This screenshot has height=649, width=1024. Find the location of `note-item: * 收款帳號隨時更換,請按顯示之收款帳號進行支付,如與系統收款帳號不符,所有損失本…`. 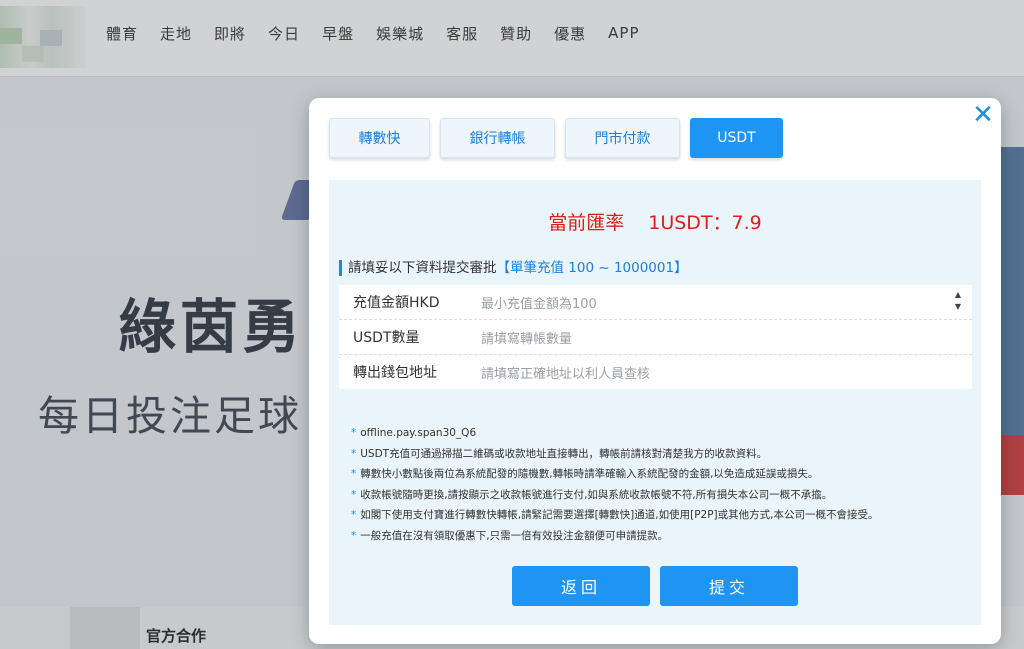

note-item: * 收款帳號隨時更換,請按顯示之收款帳號進行支付,如與系統收款帳號不符,所有損失本… is located at coordinates (592, 494).